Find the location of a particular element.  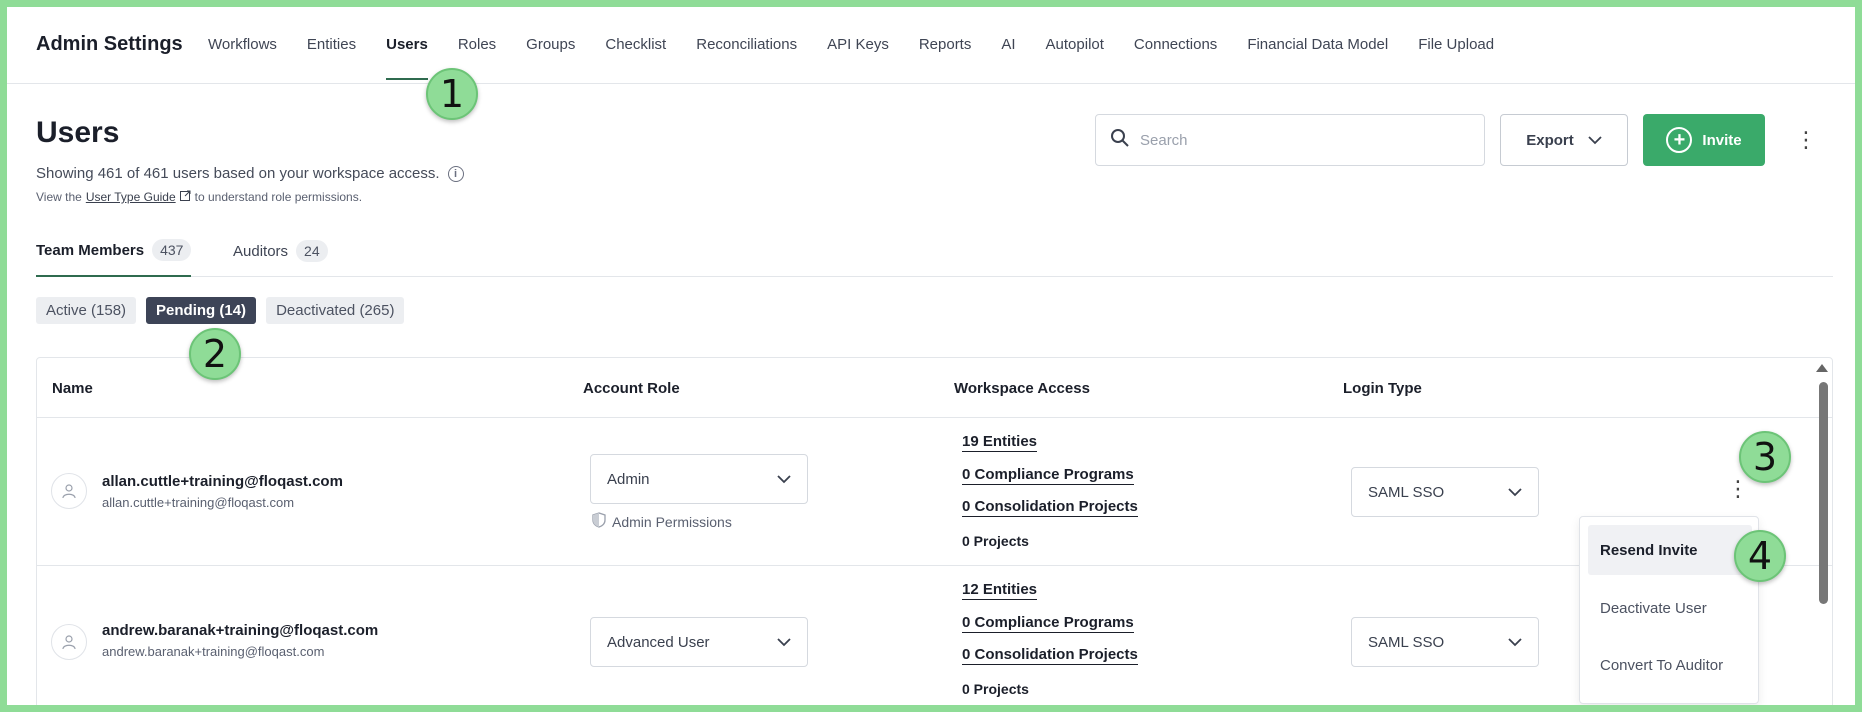

search-icon is located at coordinates (1120, 140).